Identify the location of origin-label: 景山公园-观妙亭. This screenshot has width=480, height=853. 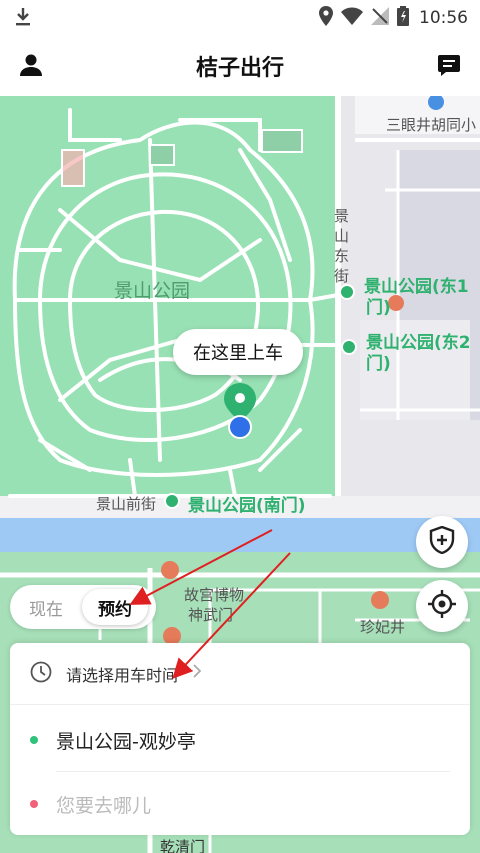
(126, 741).